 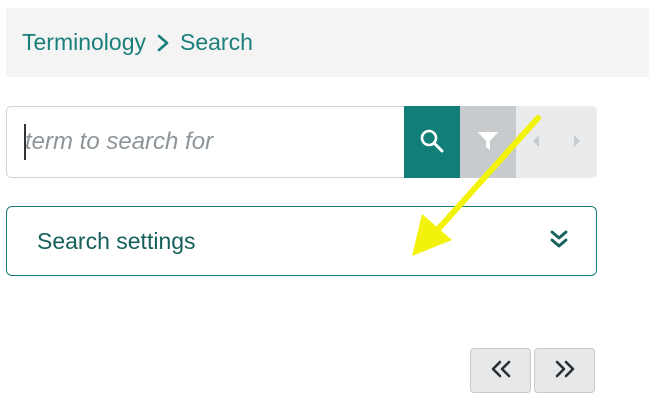 I want to click on filter-button, so click(x=488, y=142).